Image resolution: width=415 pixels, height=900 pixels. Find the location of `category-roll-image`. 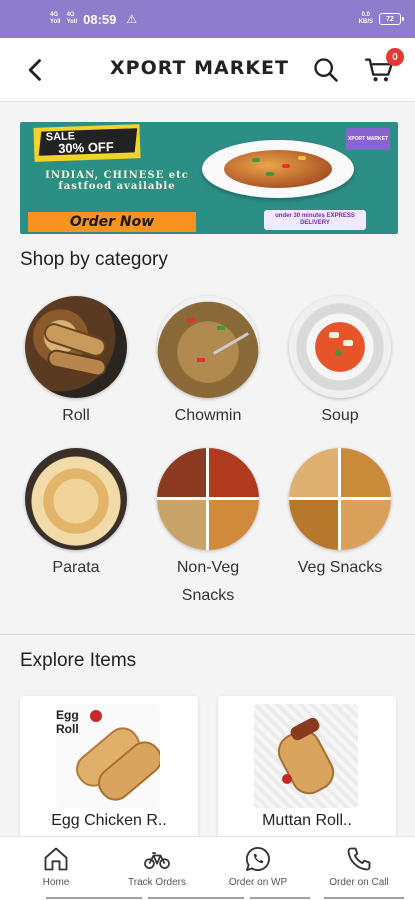

category-roll-image is located at coordinates (76, 347).